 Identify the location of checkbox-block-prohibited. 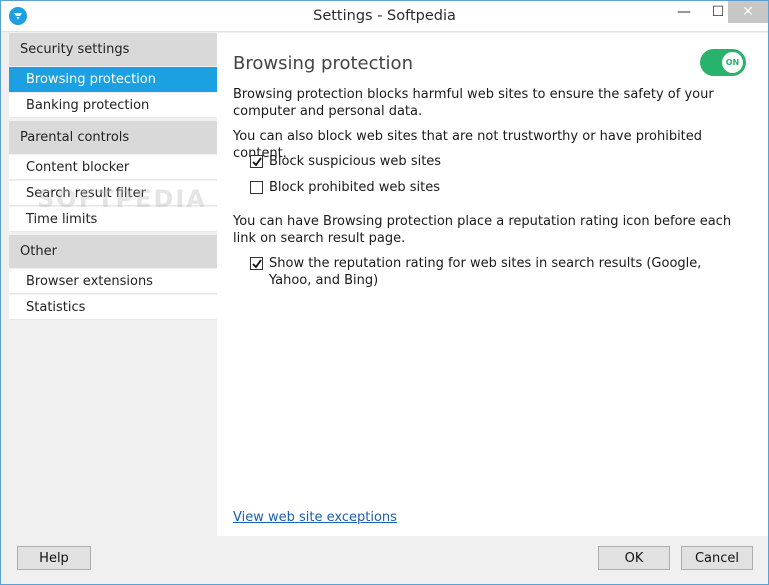
(256, 187).